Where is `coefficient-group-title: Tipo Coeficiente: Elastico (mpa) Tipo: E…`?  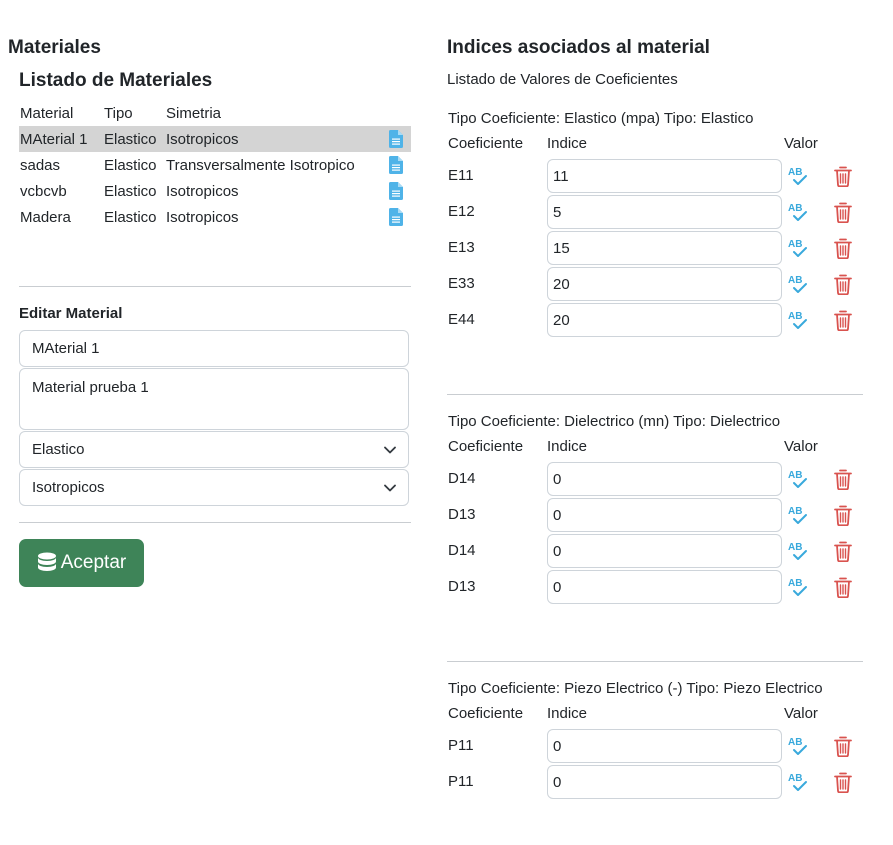
coefficient-group-title: Tipo Coeficiente: Elastico (mpa) Tipo: E… is located at coordinates (601, 118).